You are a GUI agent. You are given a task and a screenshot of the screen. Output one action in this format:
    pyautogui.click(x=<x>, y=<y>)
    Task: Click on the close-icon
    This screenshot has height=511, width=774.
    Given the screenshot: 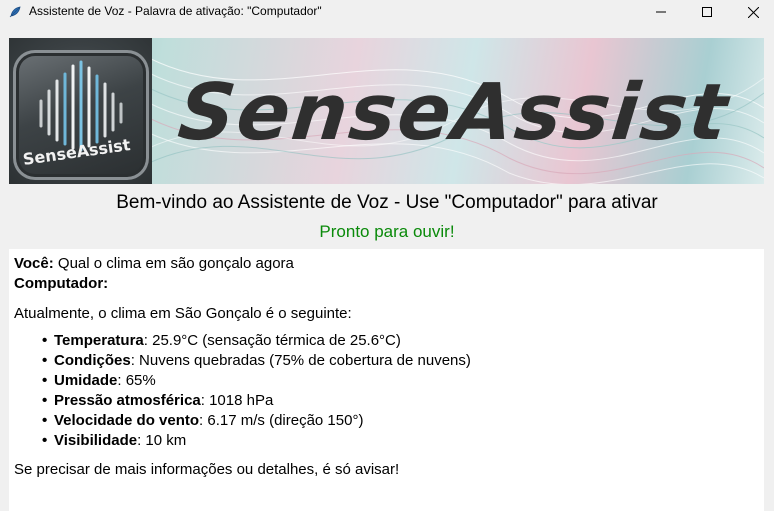 What is the action you would take?
    pyautogui.click(x=753, y=12)
    